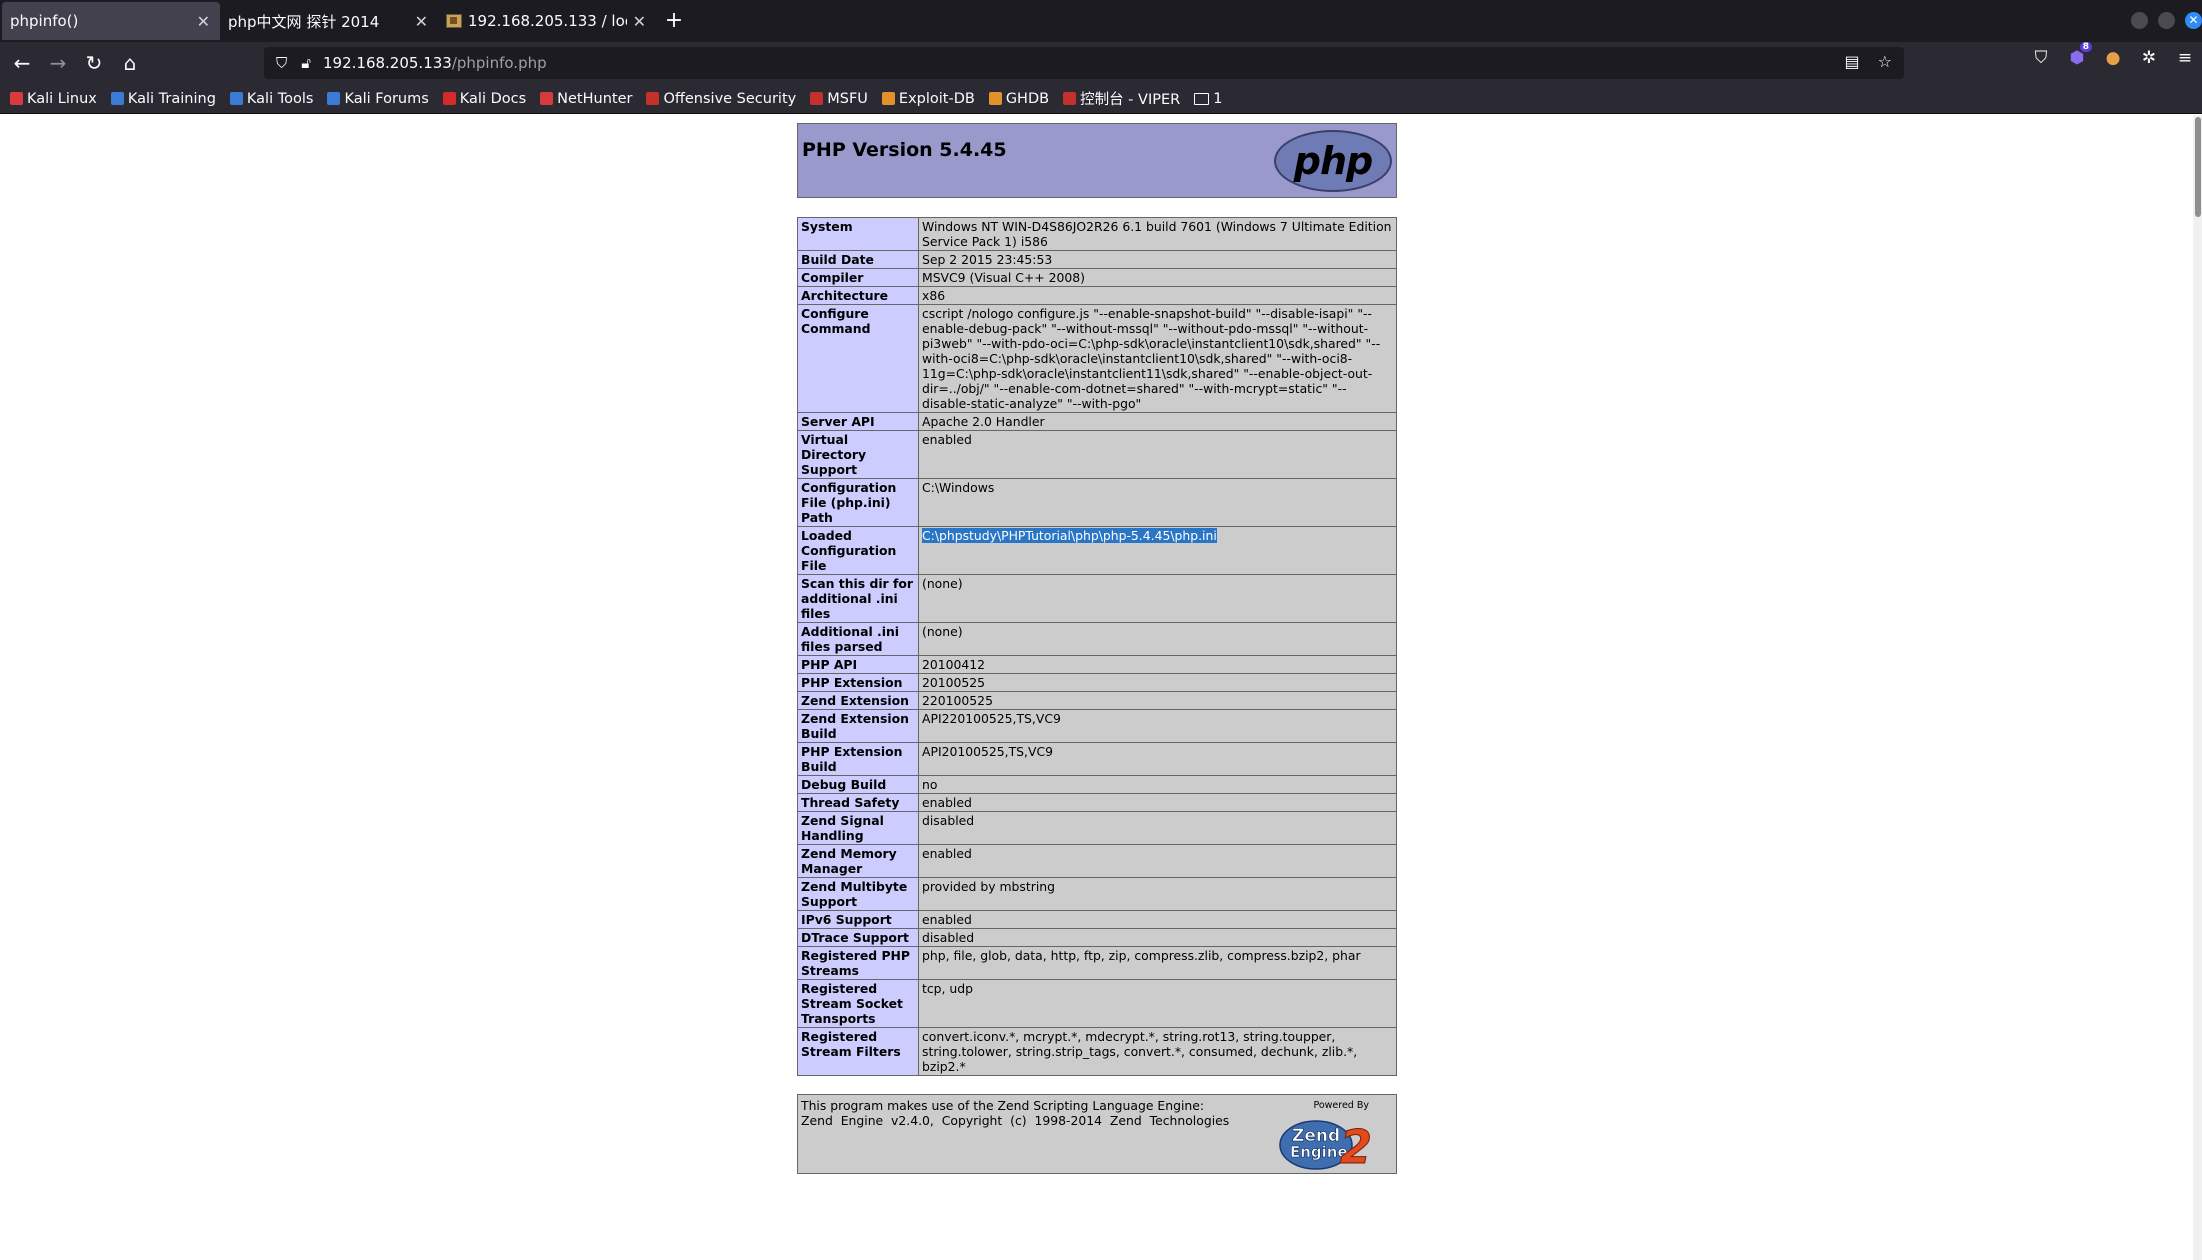  I want to click on reload-button: ↻, so click(94, 63).